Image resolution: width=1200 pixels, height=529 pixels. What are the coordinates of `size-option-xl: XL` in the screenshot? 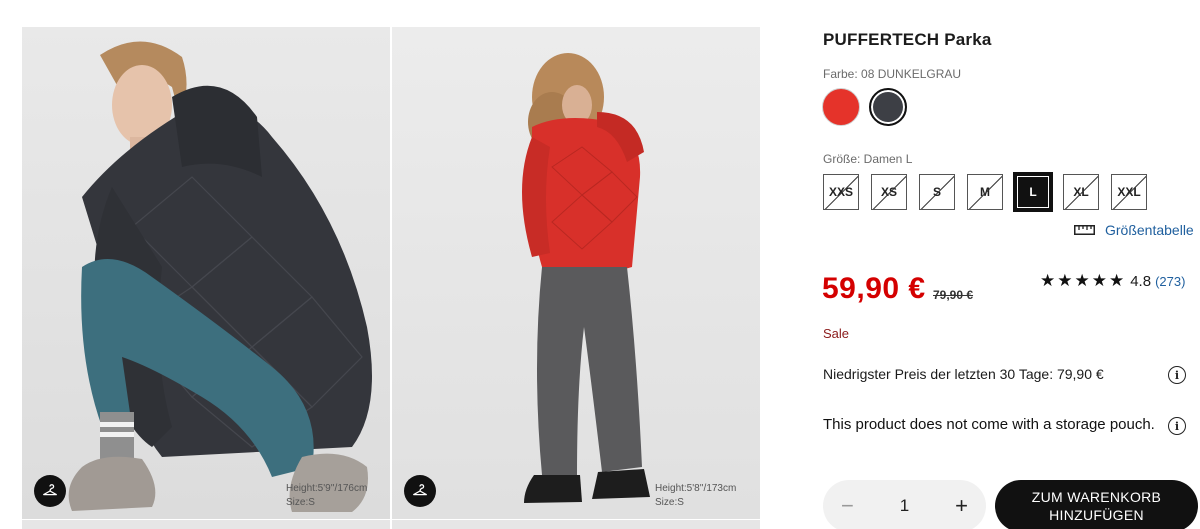 It's located at (1081, 192).